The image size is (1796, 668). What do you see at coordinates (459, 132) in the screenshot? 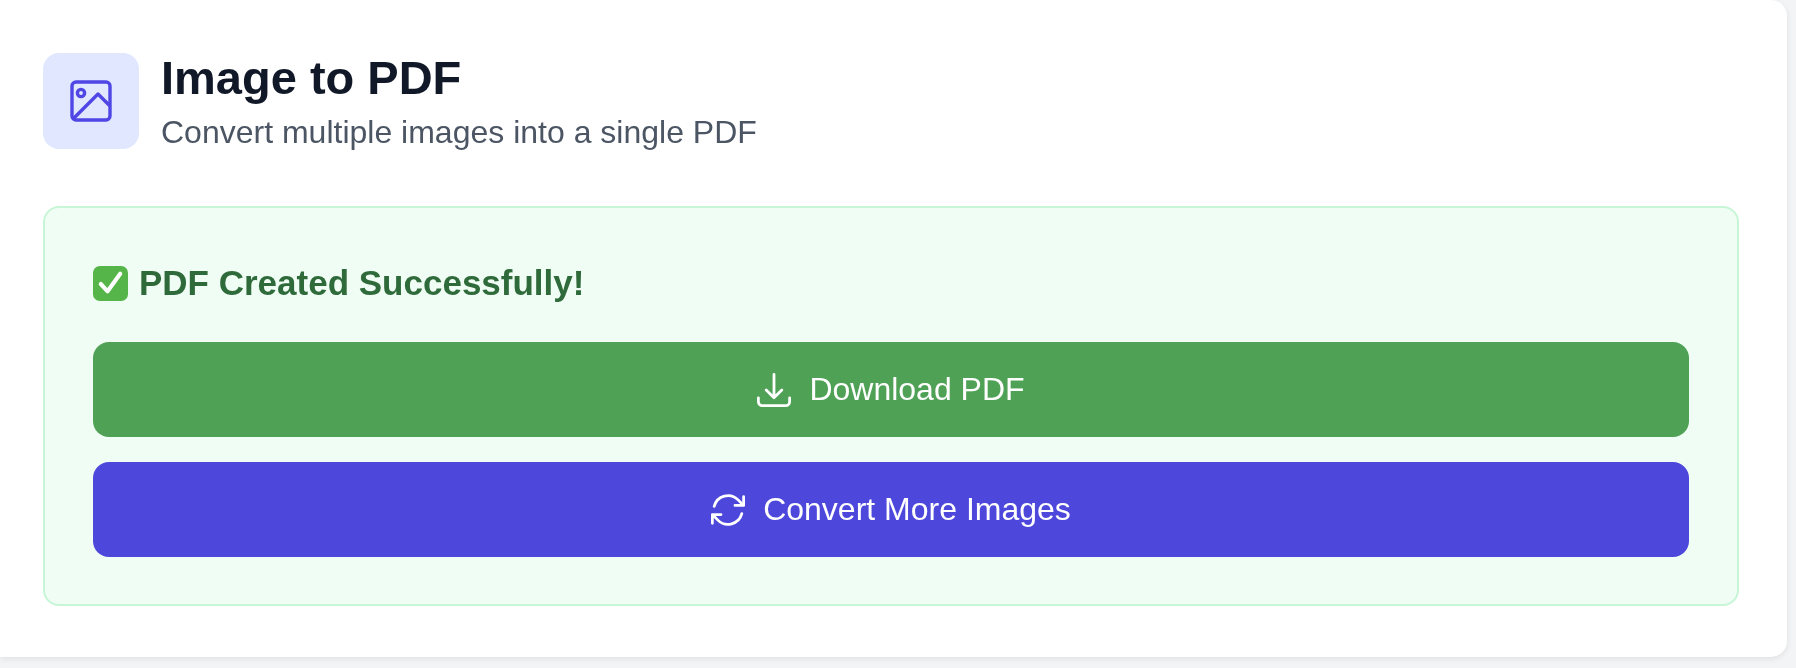
I see `page-subtitle: Convert multiple images into a single PDF` at bounding box center [459, 132].